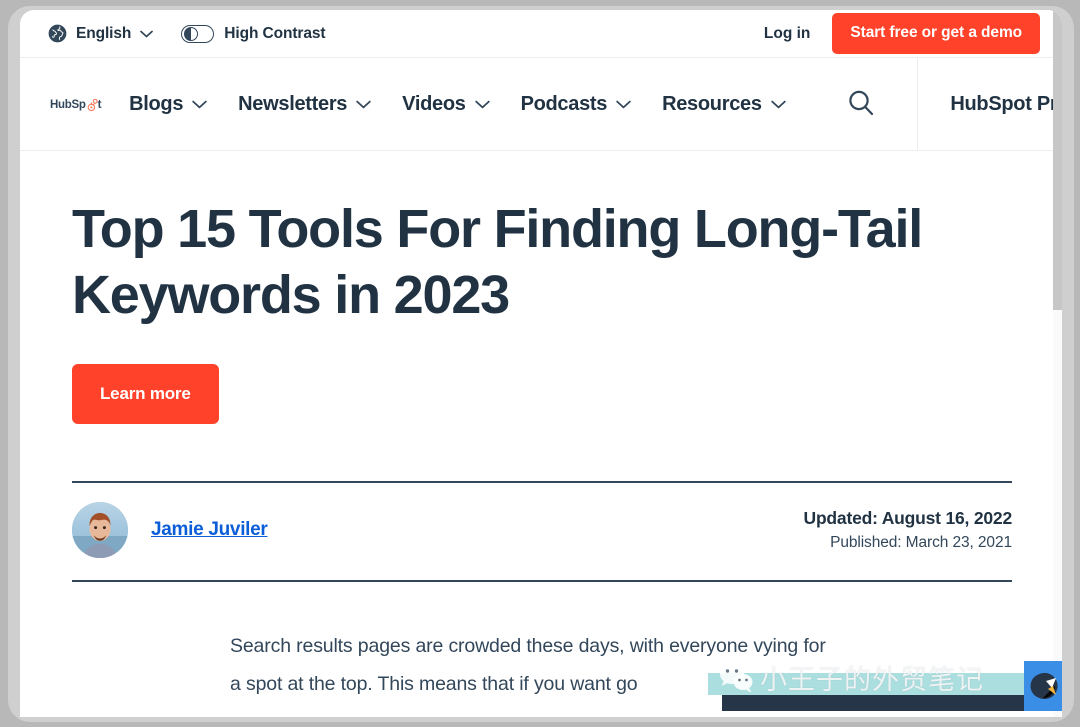 This screenshot has height=727, width=1080. Describe the element at coordinates (564, 103) in the screenshot. I see `nav-item-label: Podcasts` at that location.